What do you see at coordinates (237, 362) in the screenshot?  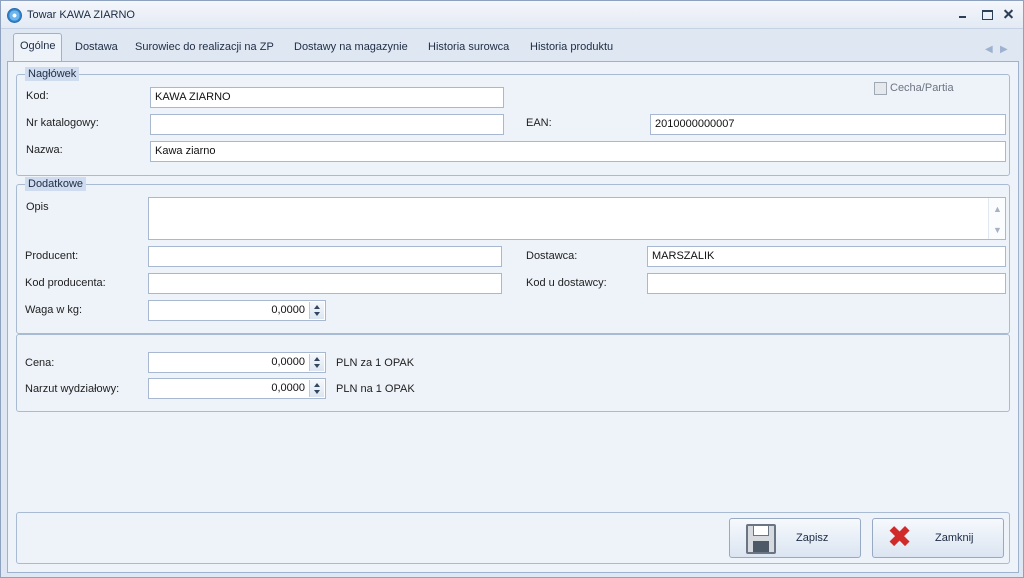 I see `cena-stepper: 0,0000` at bounding box center [237, 362].